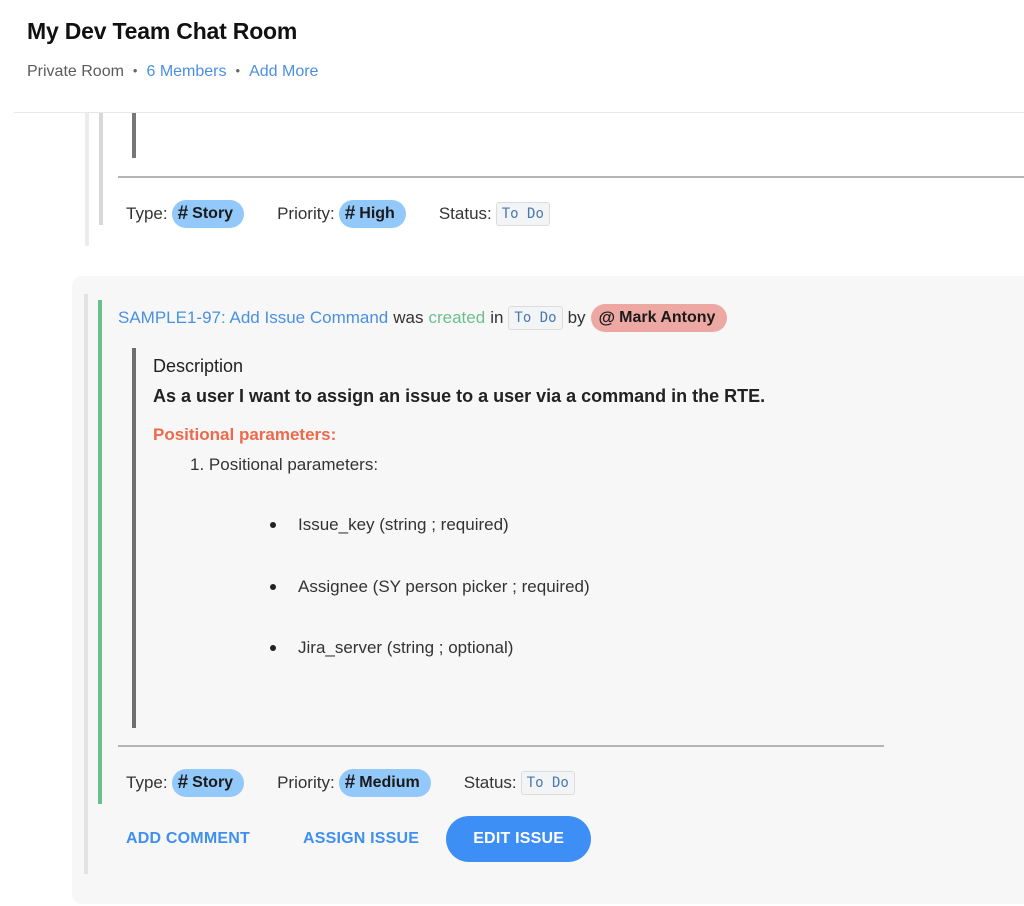 This screenshot has height=906, width=1024. Describe the element at coordinates (389, 782) in the screenshot. I see `priority-value: Medium` at that location.